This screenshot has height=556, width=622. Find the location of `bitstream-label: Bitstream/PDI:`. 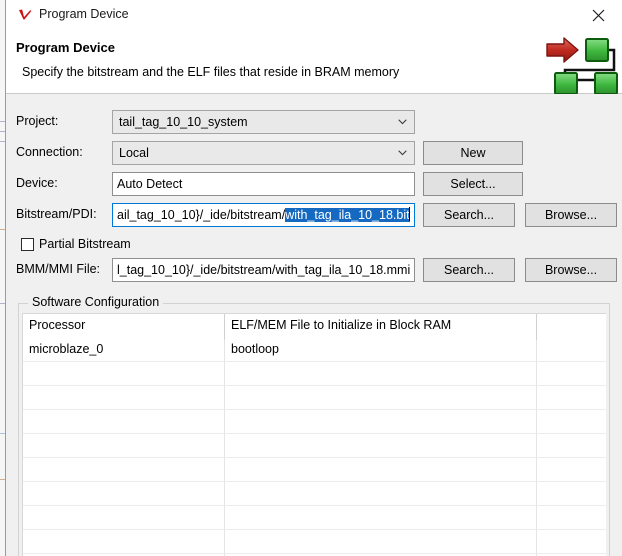

bitstream-label: Bitstream/PDI: is located at coordinates (56, 214).